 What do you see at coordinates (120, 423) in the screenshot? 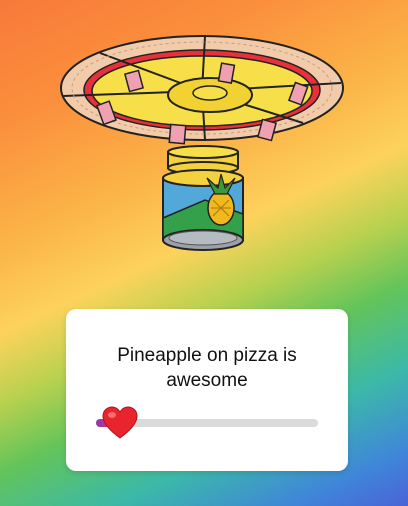
I see `heart-thumb-icon` at bounding box center [120, 423].